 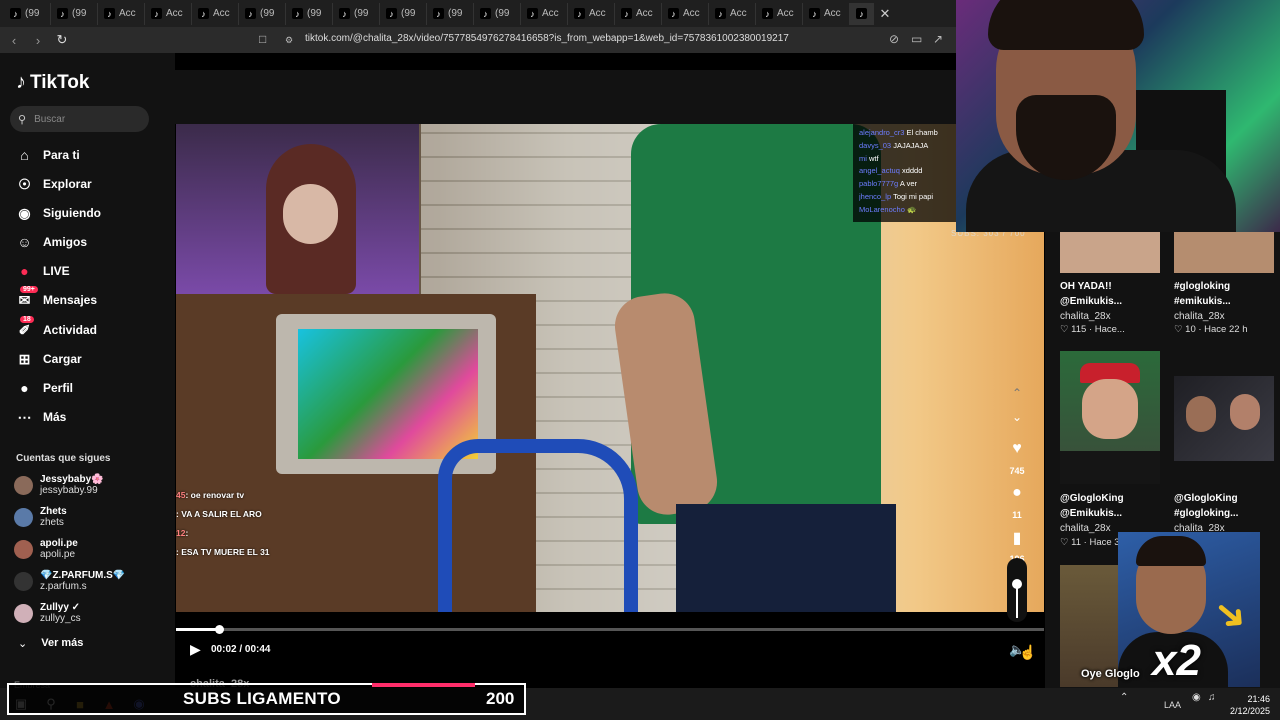 I want to click on sidebar-item-live: ● LIVE, so click(x=42, y=271).